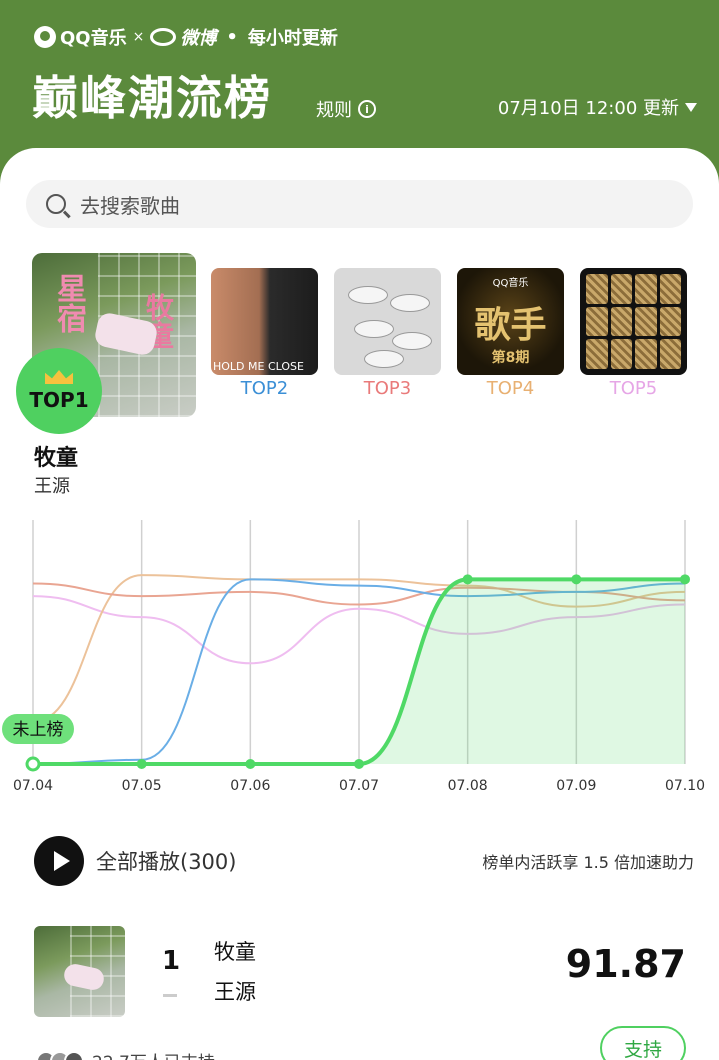 The width and height of the screenshot is (719, 1060). What do you see at coordinates (359, 204) in the screenshot?
I see `search-bar: 去搜索歌曲` at bounding box center [359, 204].